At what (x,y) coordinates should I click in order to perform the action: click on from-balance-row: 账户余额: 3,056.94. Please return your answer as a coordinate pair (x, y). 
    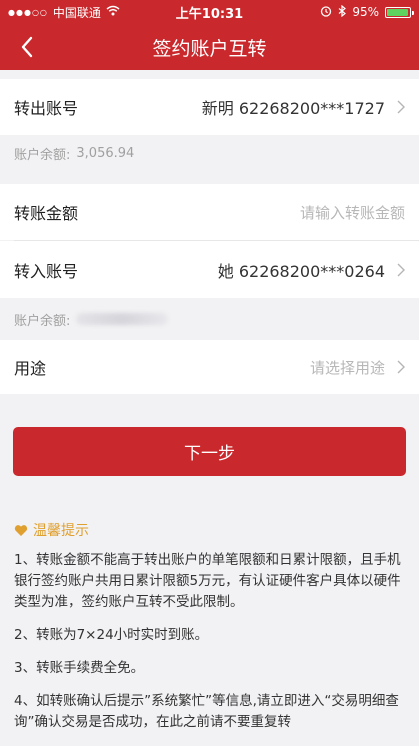
    Looking at the image, I should click on (209, 153).